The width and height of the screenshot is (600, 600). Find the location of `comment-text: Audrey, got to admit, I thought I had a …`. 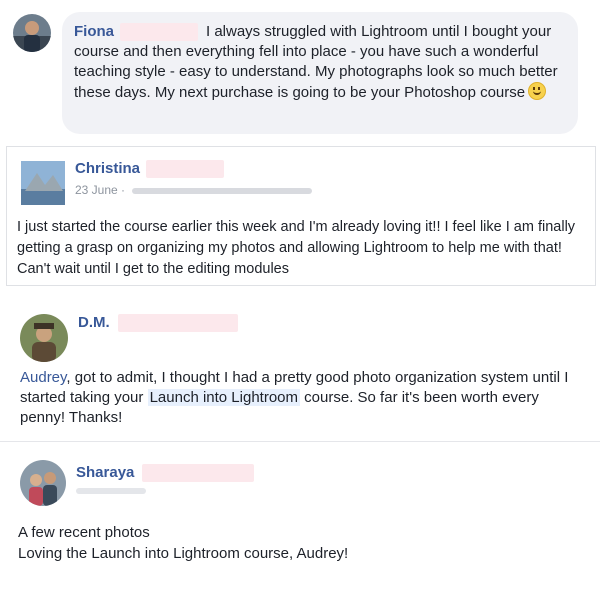

comment-text: Audrey, got to admit, I thought I had a … is located at coordinates (300, 398).